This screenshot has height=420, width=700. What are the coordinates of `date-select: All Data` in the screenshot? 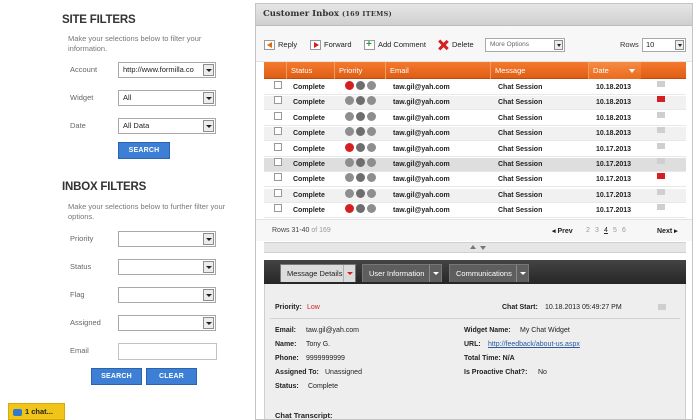 It's located at (167, 126).